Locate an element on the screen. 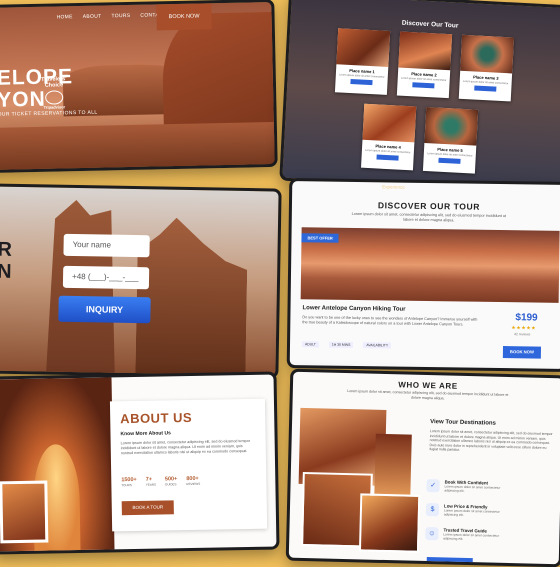 The height and width of the screenshot is (567, 560). phone-input: +48 (___)-___-___ is located at coordinates (106, 277).